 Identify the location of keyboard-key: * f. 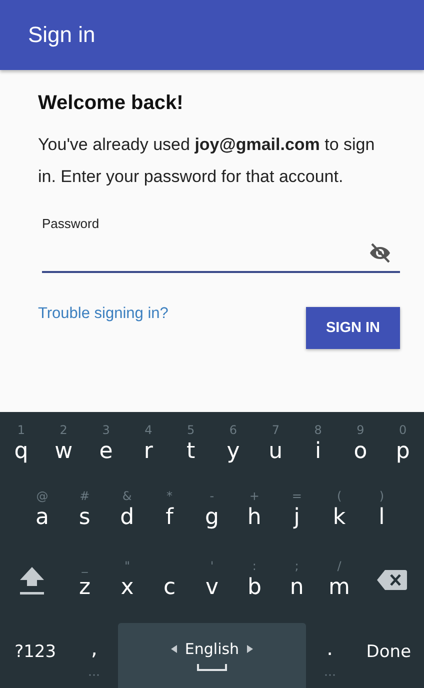
(169, 510).